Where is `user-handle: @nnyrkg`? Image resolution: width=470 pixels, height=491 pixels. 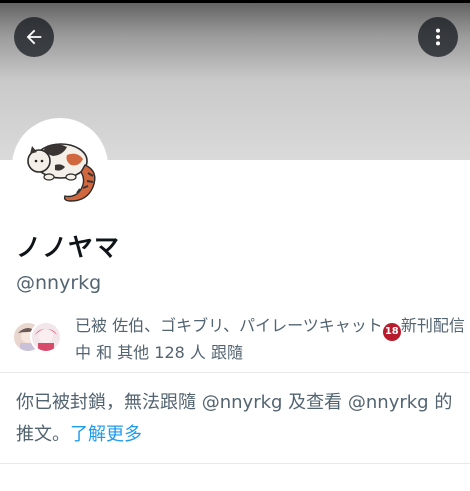
user-handle: @nnyrkg is located at coordinates (59, 283).